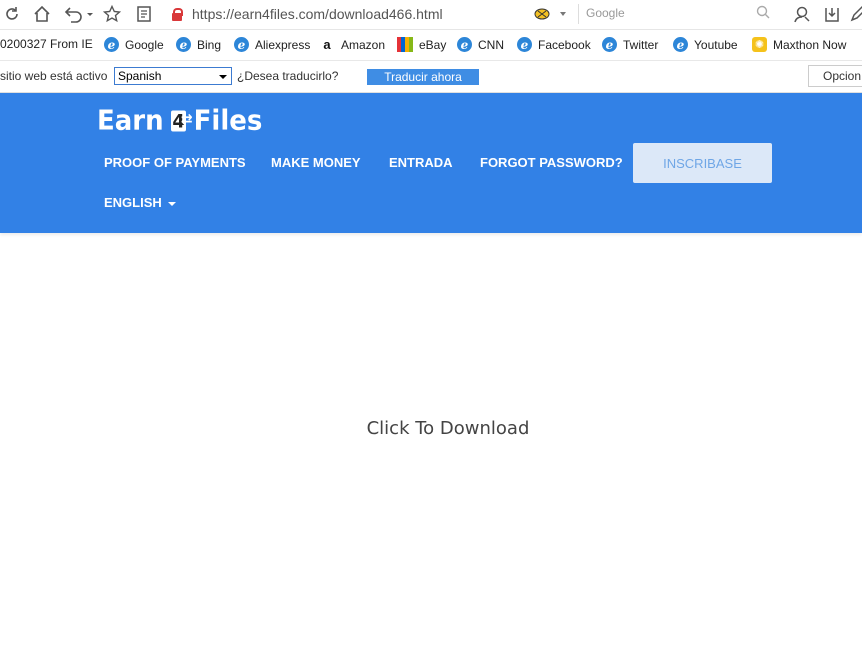 Image resolution: width=862 pixels, height=650 pixels. Describe the element at coordinates (144, 14) in the screenshot. I see `reader-icon` at that location.